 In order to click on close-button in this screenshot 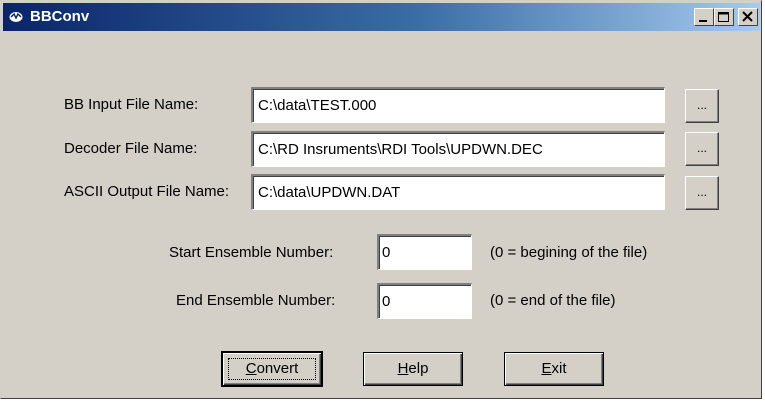, I will do `click(748, 17)`.